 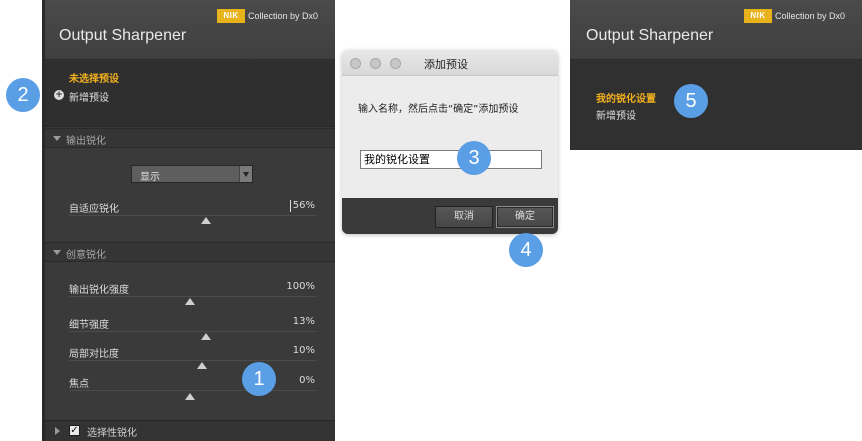 What do you see at coordinates (295, 286) in the screenshot?
I see `output-strength-value: 100%` at bounding box center [295, 286].